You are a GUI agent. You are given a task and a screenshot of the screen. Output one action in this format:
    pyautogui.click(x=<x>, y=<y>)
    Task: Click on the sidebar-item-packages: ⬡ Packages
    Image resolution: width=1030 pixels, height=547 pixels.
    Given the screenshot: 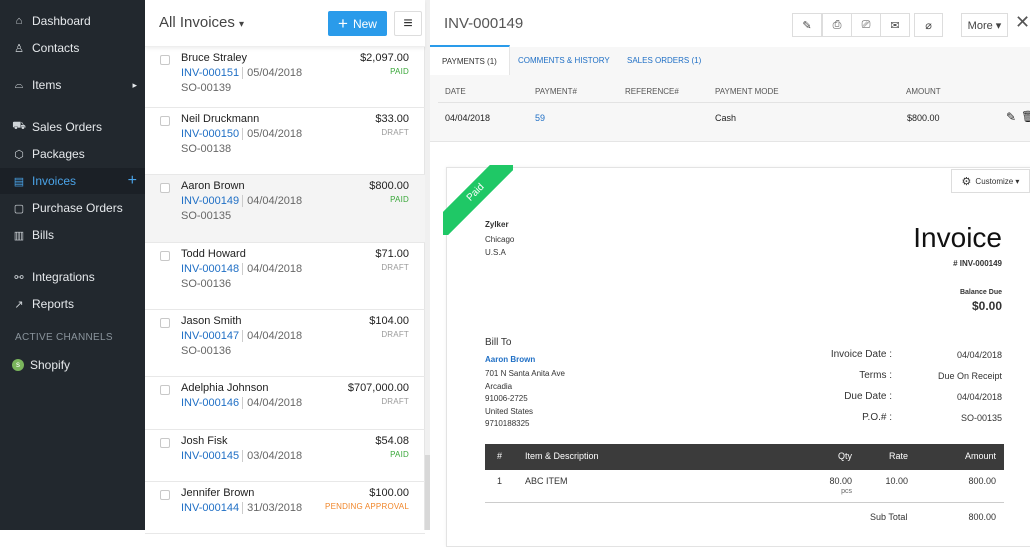 What is the action you would take?
    pyautogui.click(x=72, y=154)
    